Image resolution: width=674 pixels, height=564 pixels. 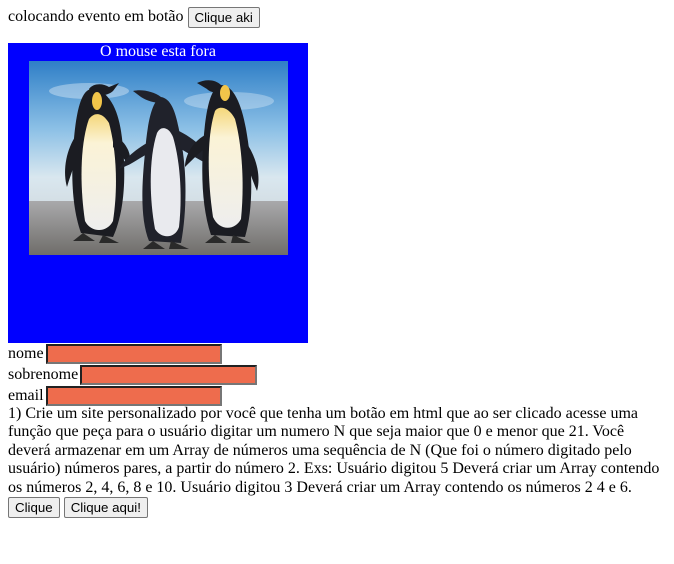 What do you see at coordinates (133, 395) in the screenshot?
I see `email-input` at bounding box center [133, 395].